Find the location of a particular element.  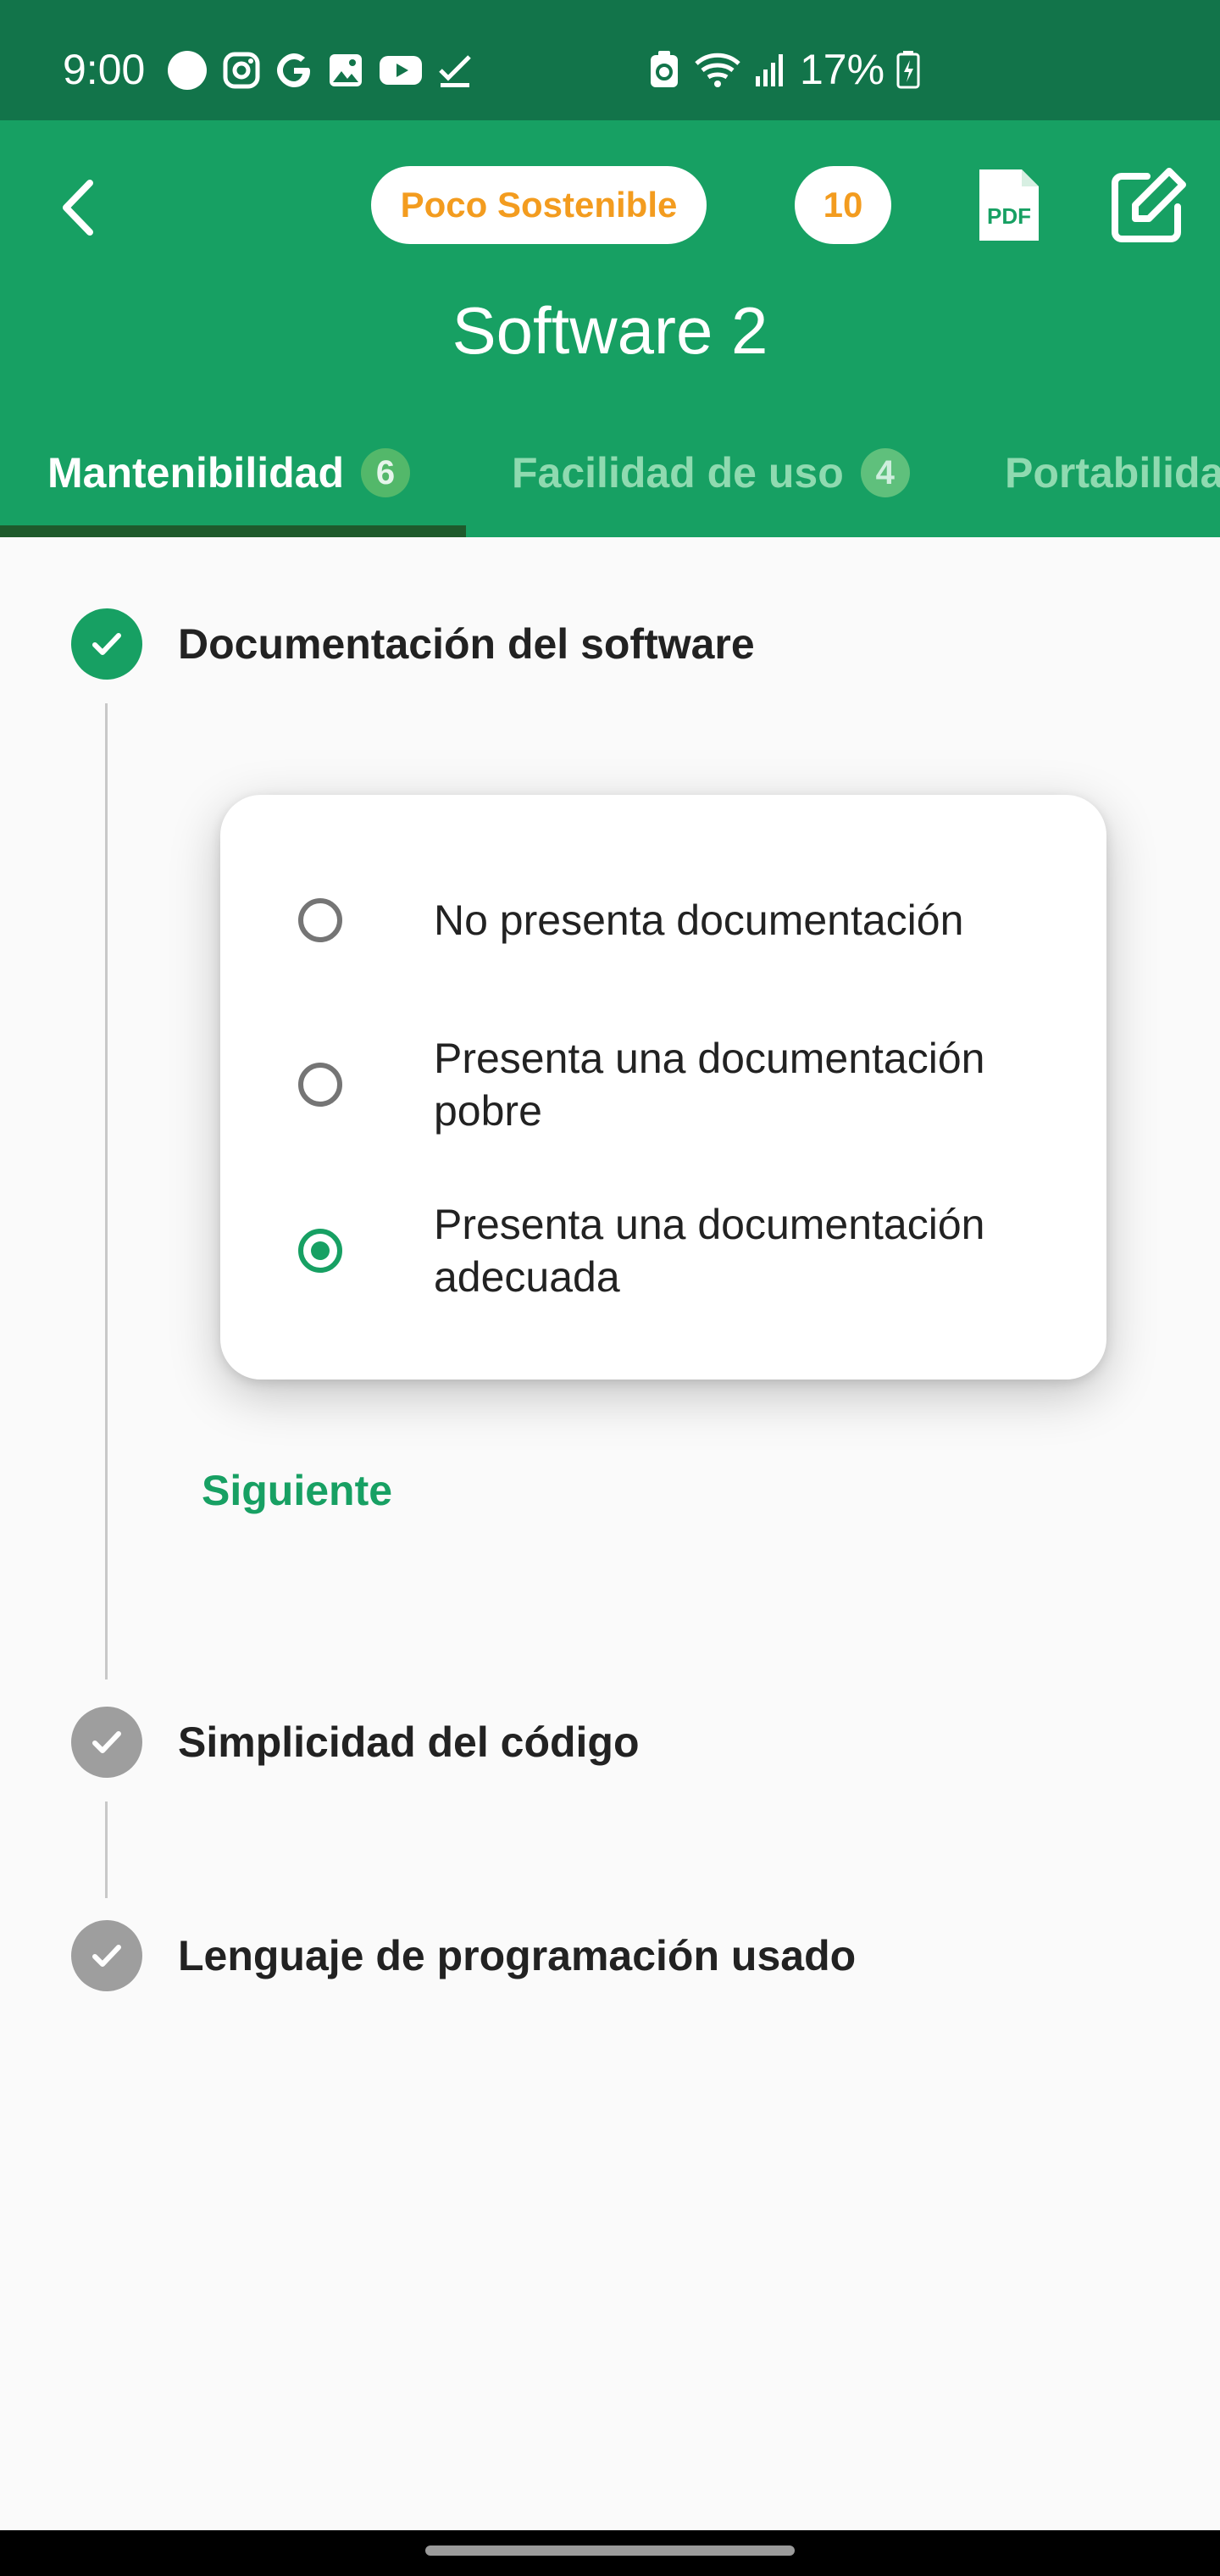

option-documentacion-pobre: Presenta una documentación pobre is located at coordinates (663, 1085).